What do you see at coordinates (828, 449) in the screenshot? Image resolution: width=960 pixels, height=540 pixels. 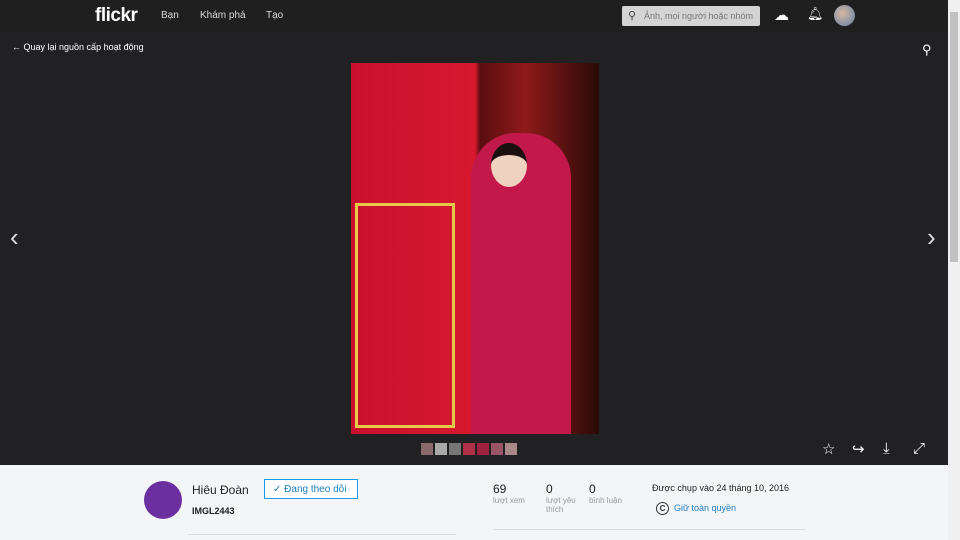 I see `favorite-star-icon: ☆` at bounding box center [828, 449].